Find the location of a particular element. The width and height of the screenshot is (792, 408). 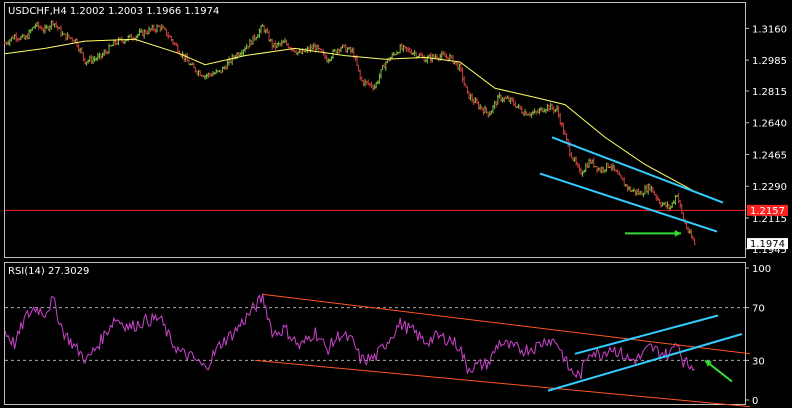

rsi-tick-label: 70 is located at coordinates (758, 309).